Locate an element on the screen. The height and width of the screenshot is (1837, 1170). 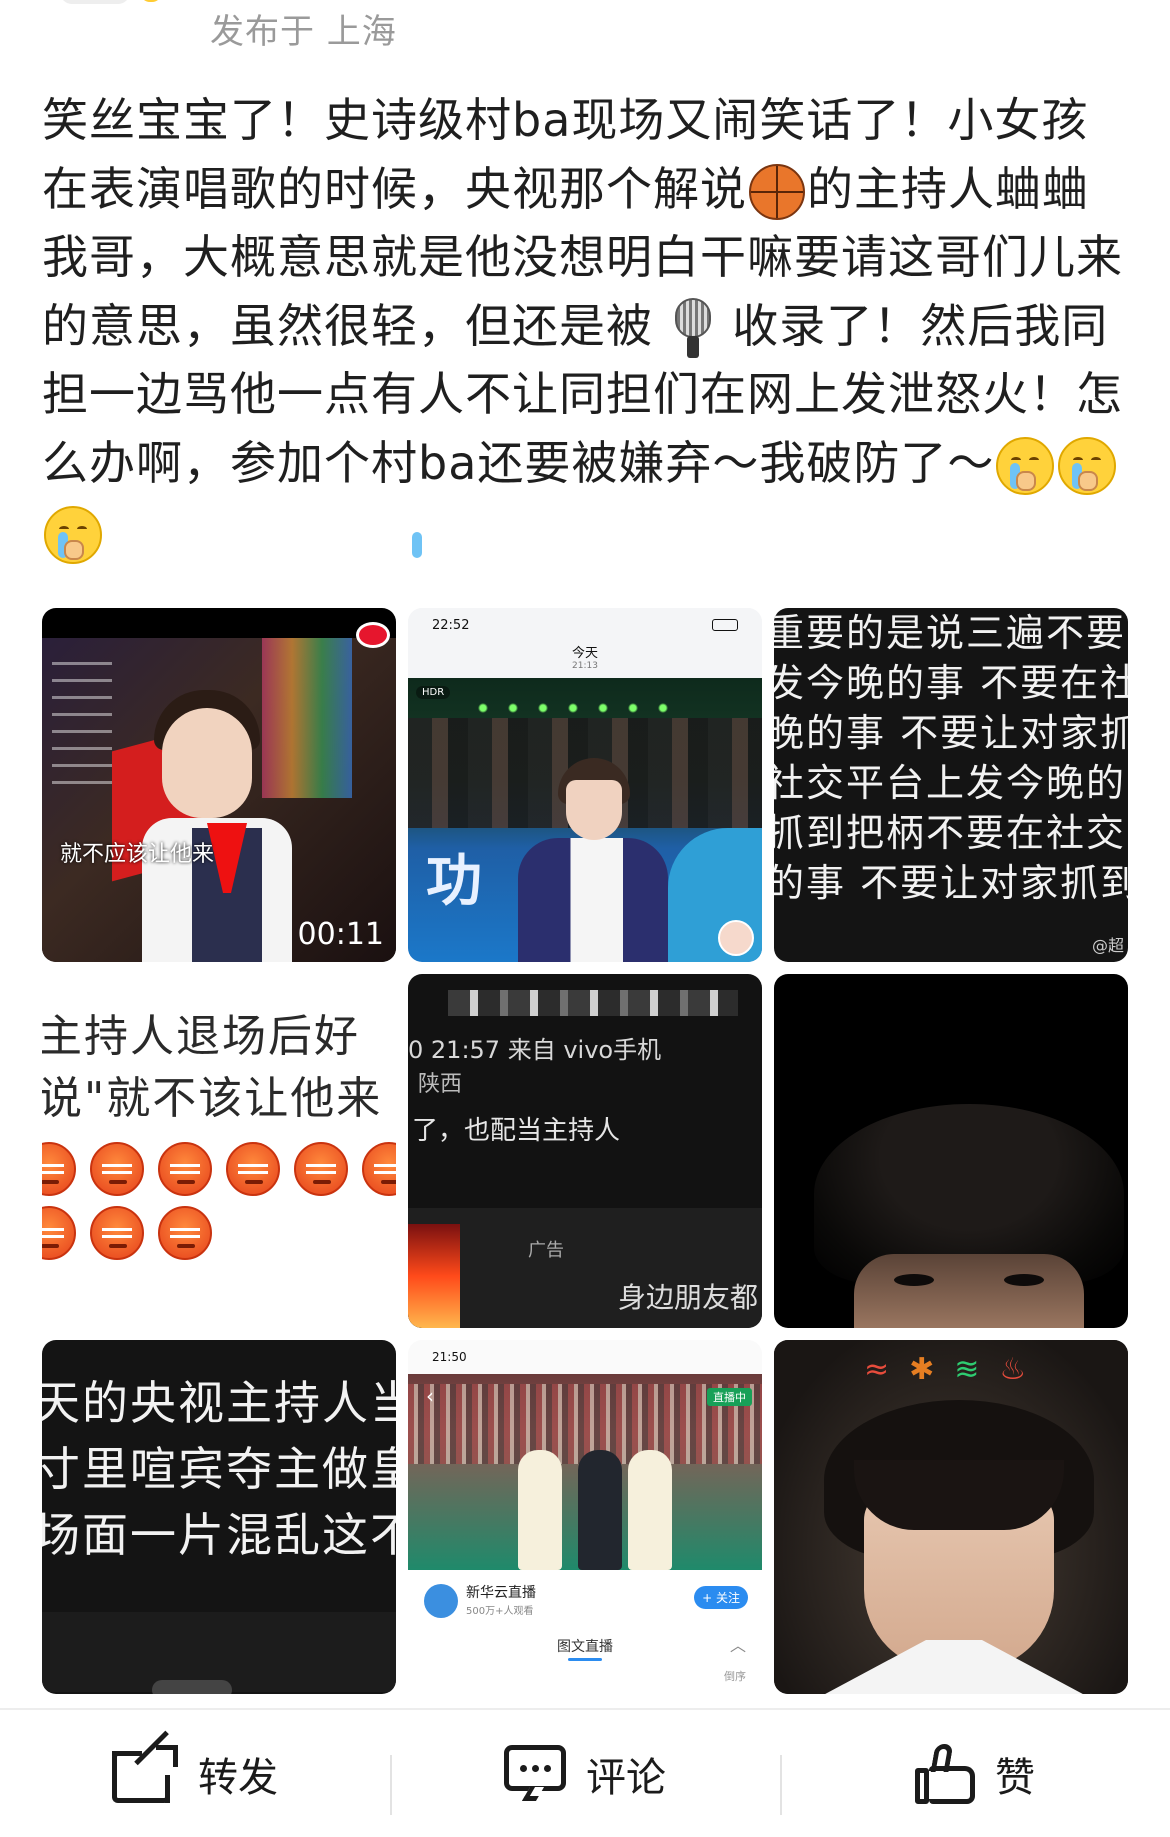
thumbs-up-icon is located at coordinates (945, 1773).